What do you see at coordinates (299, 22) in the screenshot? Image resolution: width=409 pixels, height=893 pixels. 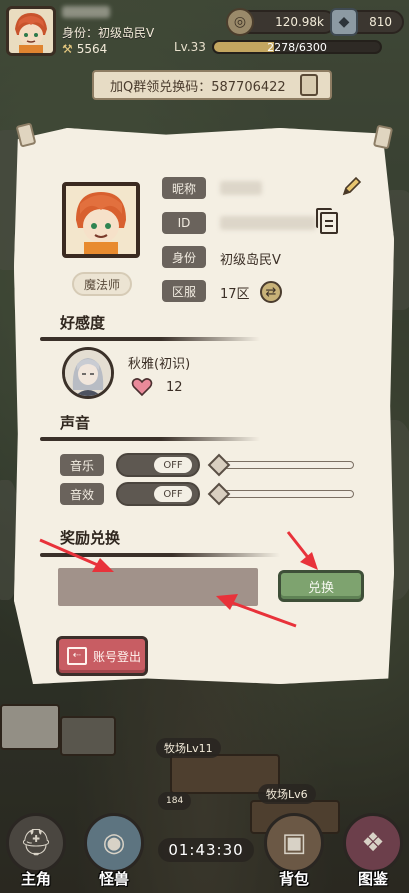 I see `gold-value: 120.98k` at bounding box center [299, 22].